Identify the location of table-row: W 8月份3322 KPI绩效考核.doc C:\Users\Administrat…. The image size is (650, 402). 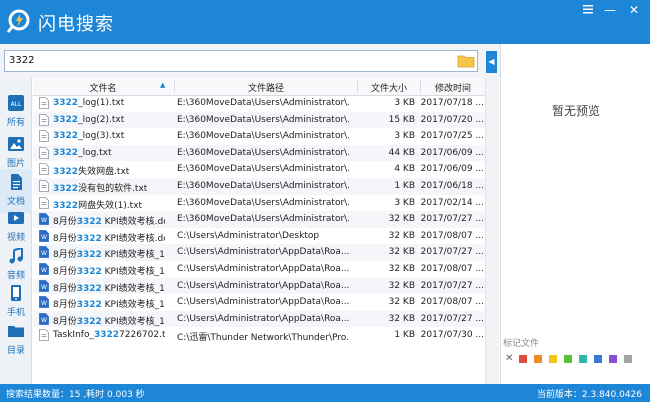
(259, 236).